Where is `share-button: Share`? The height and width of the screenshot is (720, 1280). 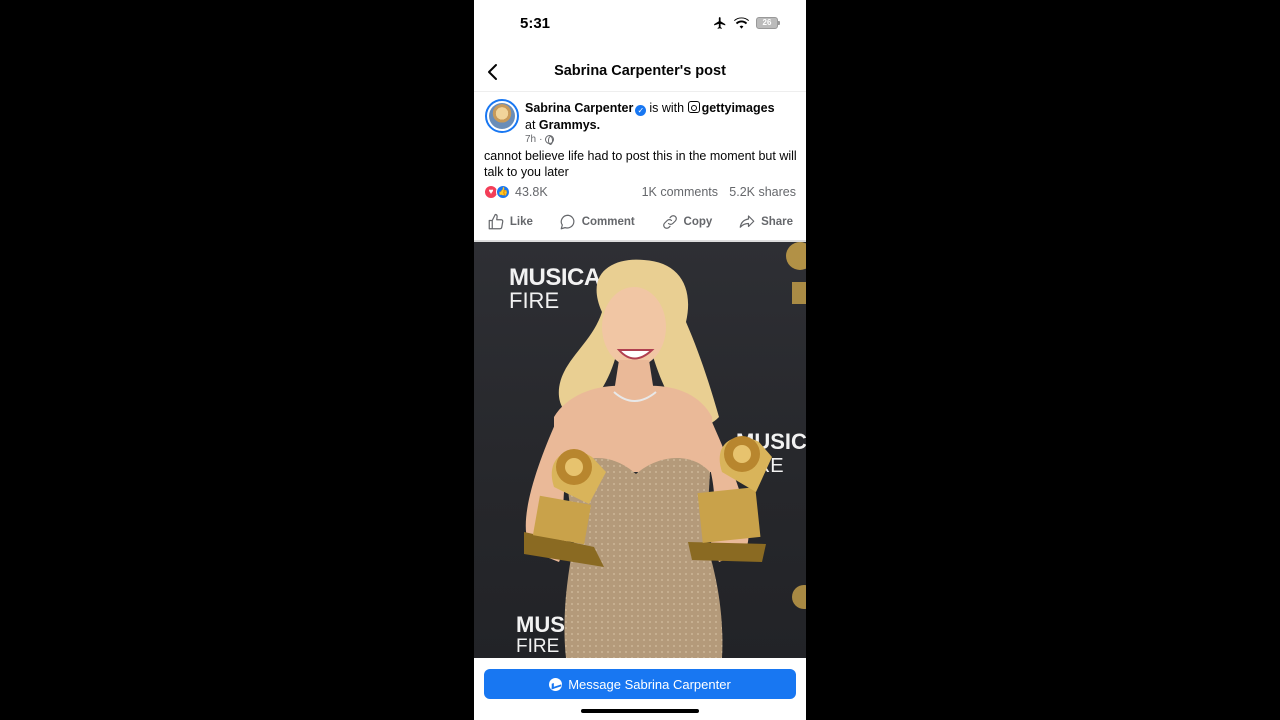
share-button: Share is located at coordinates (765, 222).